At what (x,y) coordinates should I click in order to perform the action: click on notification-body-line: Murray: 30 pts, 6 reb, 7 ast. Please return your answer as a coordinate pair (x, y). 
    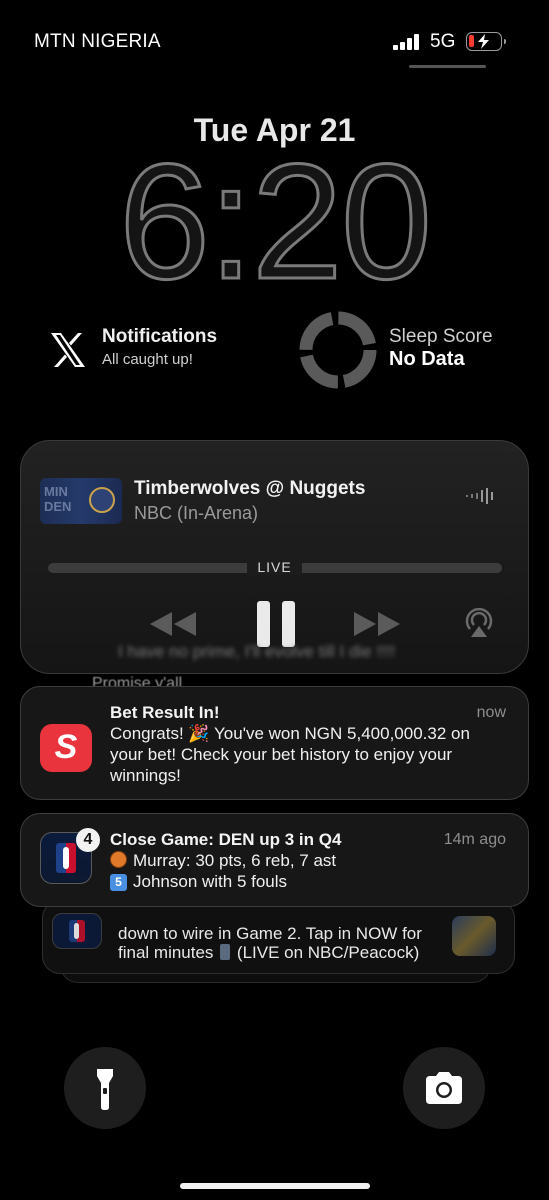
    Looking at the image, I should click on (223, 860).